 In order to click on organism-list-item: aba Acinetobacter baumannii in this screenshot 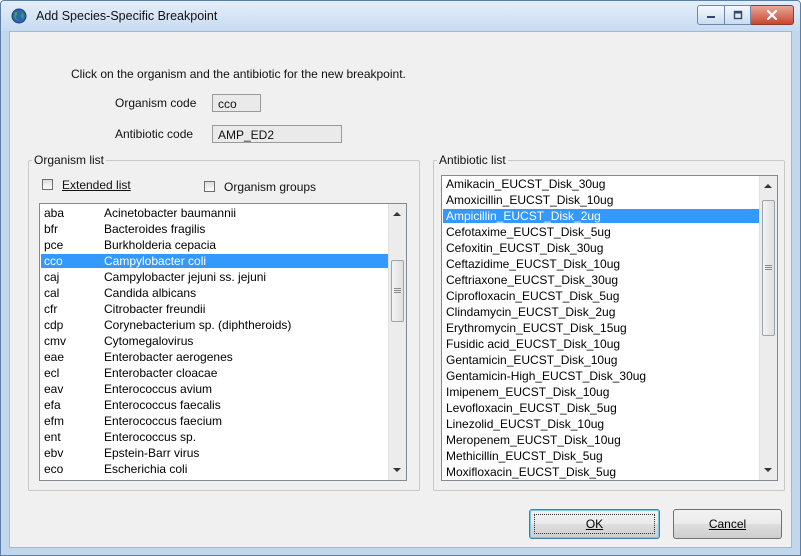, I will do `click(214, 213)`.